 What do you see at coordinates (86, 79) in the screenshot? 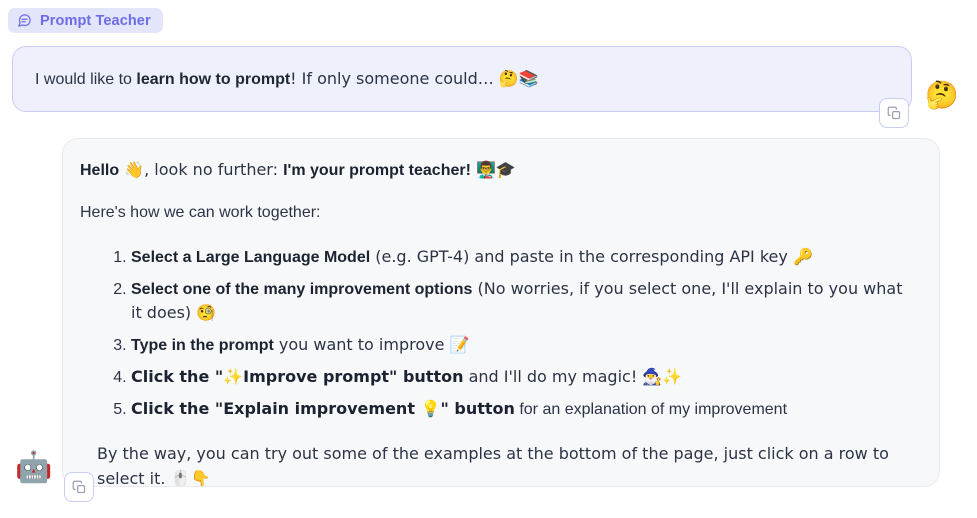
I see `user-text-lead: I would like to` at bounding box center [86, 79].